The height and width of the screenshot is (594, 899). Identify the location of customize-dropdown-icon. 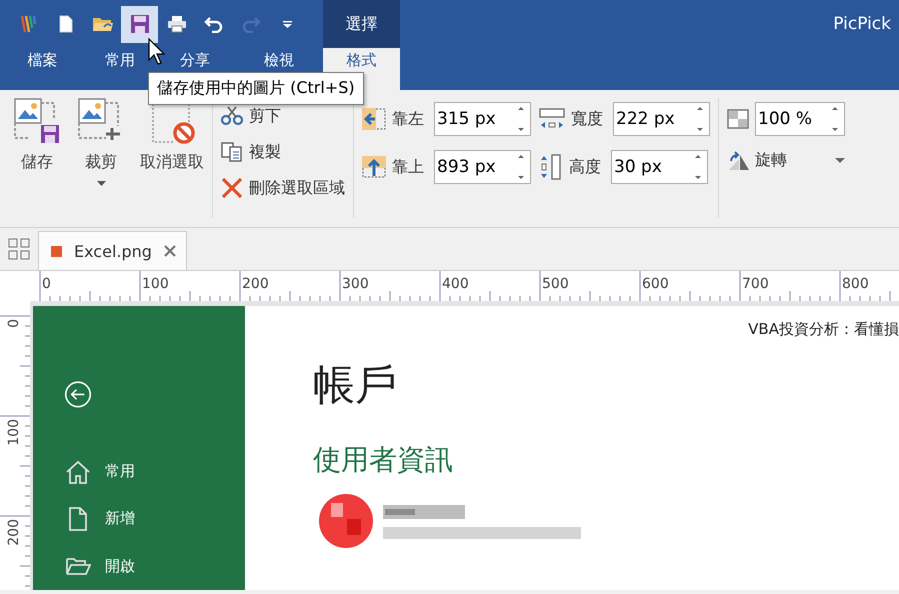
(287, 24).